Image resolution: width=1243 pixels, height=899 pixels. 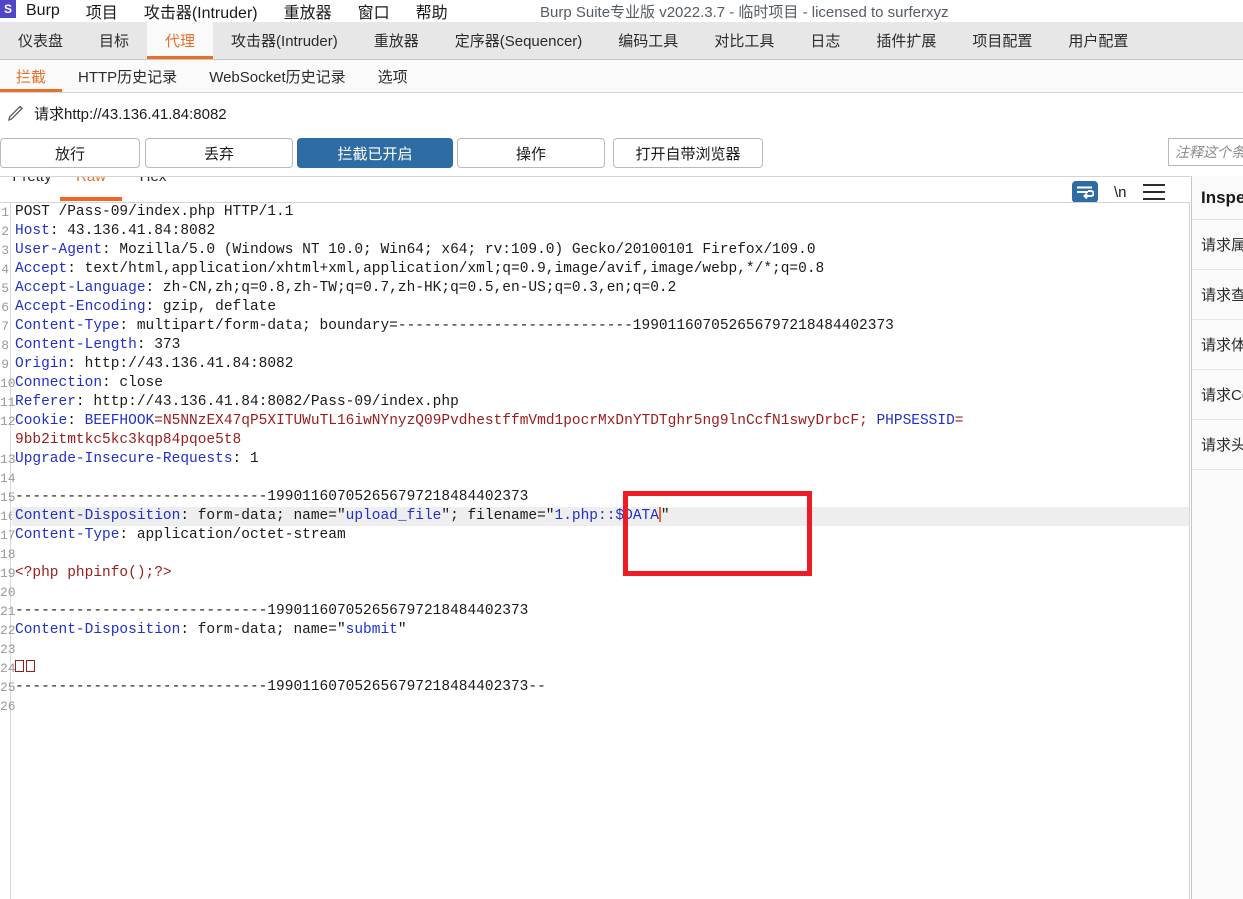 What do you see at coordinates (600, 440) in the screenshot?
I see `code-line: 9bb2itmtkc5kc3kqp84pqoe5t8` at bounding box center [600, 440].